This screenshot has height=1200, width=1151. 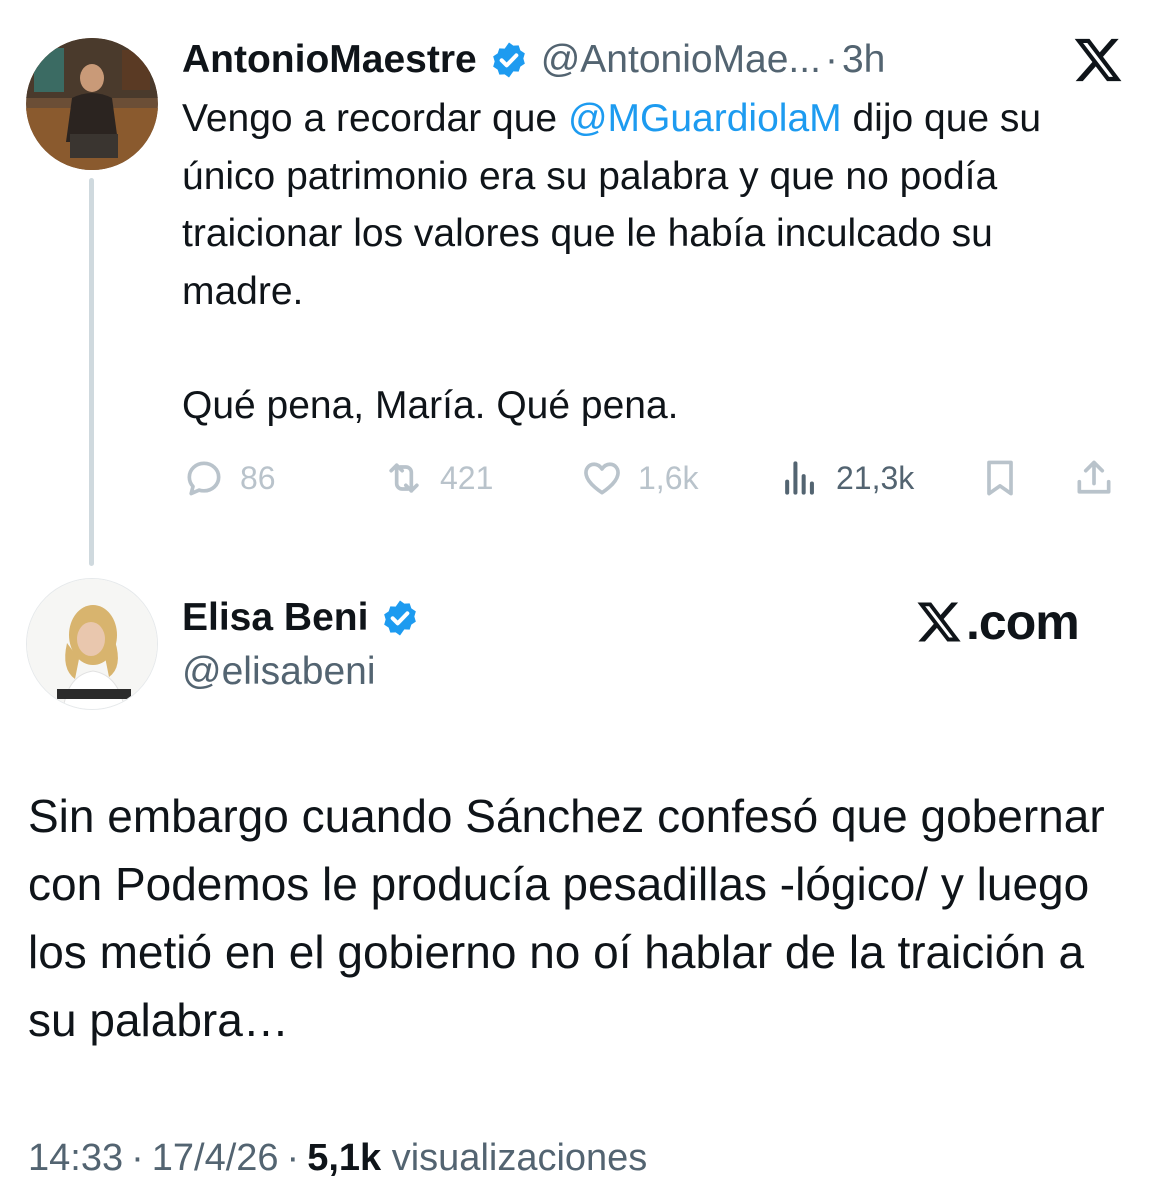 I want to click on x-com-brand: .com, so click(x=997, y=622).